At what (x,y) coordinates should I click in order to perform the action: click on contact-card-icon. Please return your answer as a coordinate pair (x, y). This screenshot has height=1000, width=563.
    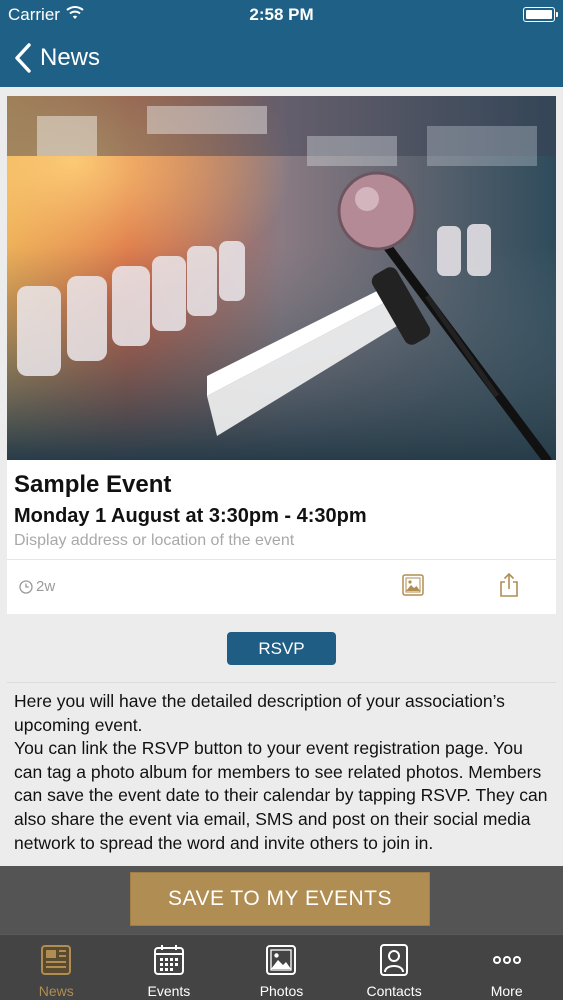
    Looking at the image, I should click on (394, 960).